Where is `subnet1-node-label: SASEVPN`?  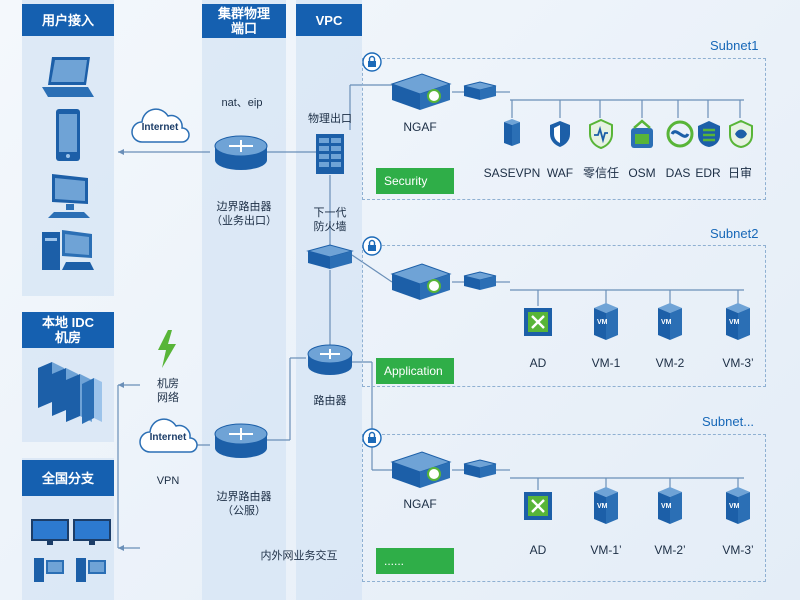
subnet1-node-label: SASEVPN is located at coordinates (512, 173).